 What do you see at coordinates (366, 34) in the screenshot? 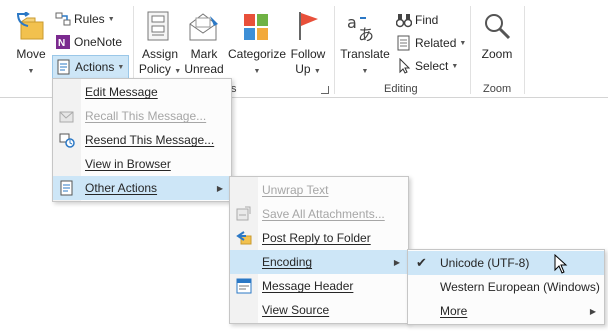
I see `svg-text: あ` at bounding box center [366, 34].